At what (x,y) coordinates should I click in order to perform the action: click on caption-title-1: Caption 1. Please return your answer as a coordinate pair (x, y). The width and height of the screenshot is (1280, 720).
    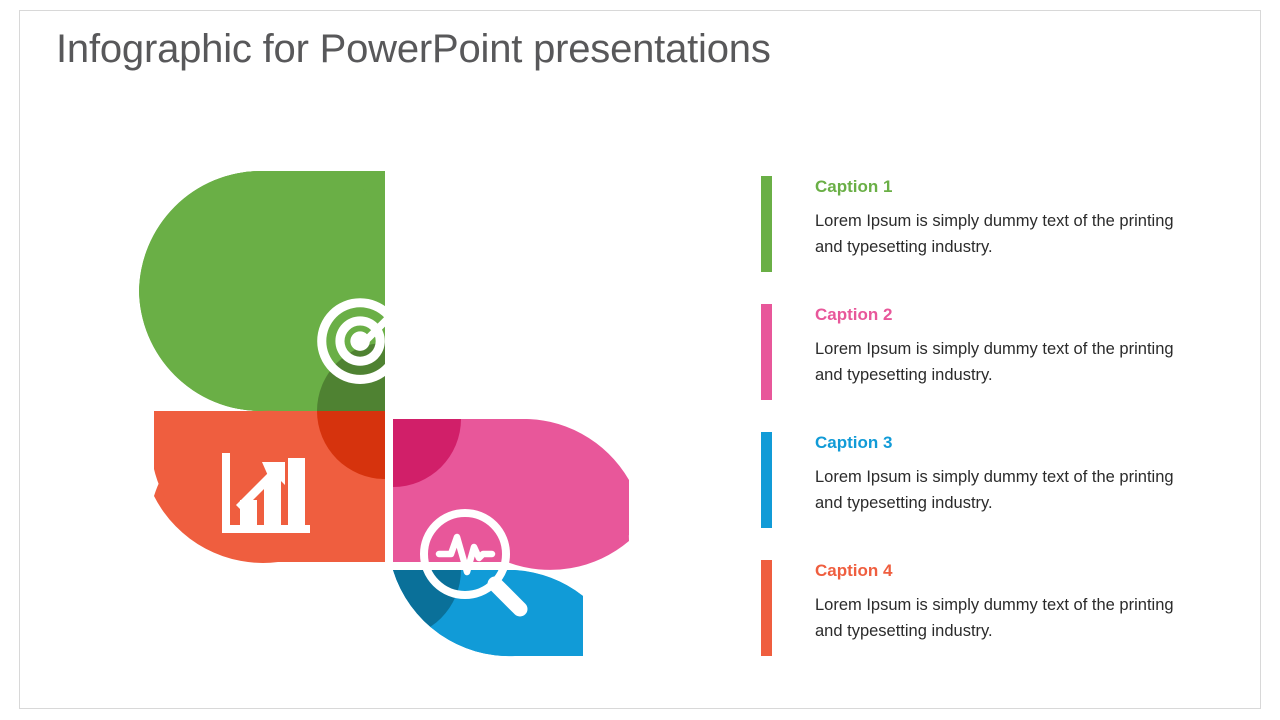
    Looking at the image, I should click on (854, 186).